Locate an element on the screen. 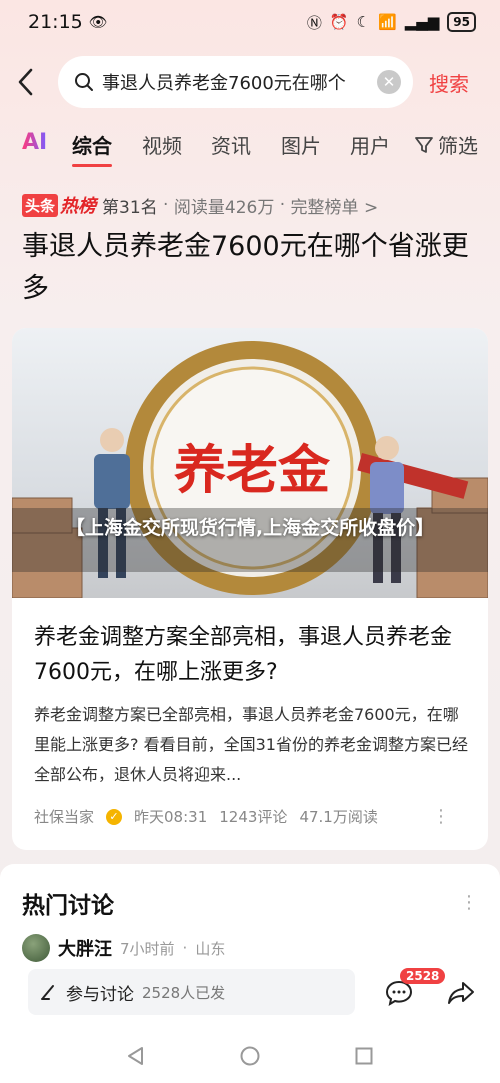 This screenshot has width=500, height=1083. filter-button: 筛选 is located at coordinates (446, 144).